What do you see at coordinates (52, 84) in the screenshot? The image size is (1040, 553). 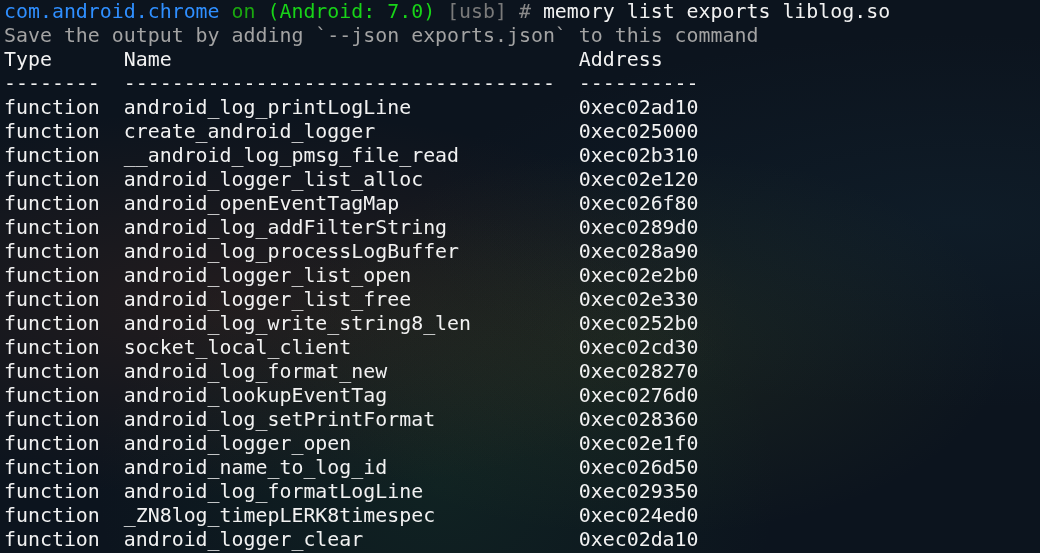 I see `dash-rule: --------` at bounding box center [52, 84].